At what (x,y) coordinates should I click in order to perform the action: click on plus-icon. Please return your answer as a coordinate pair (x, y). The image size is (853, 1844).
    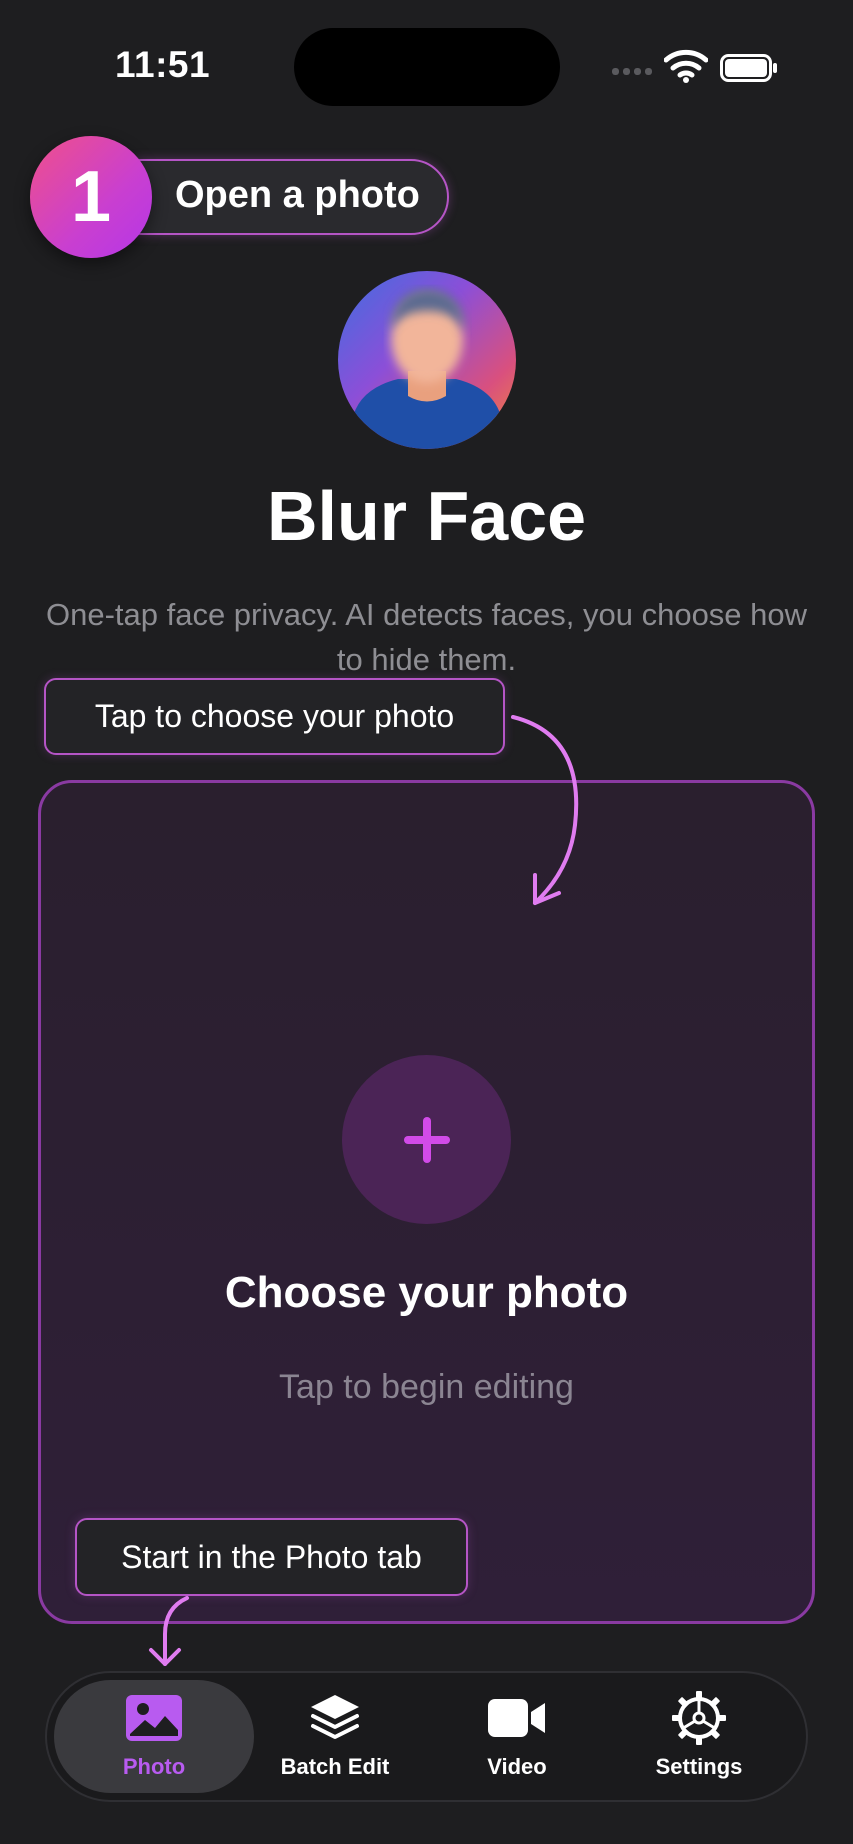
    Looking at the image, I should click on (426, 1139).